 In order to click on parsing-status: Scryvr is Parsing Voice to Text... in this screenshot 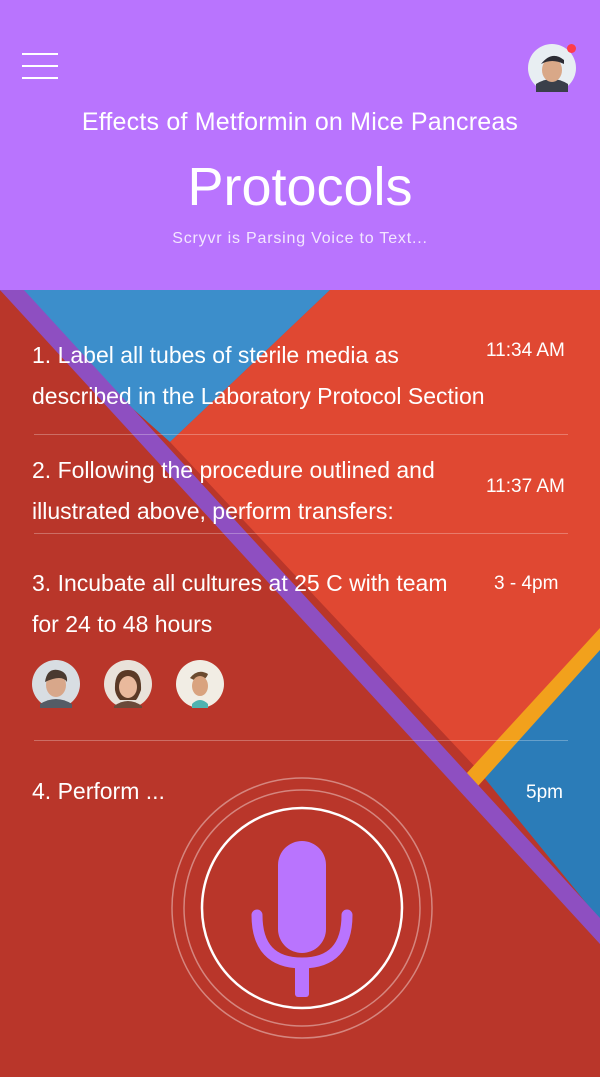, I will do `click(300, 238)`.